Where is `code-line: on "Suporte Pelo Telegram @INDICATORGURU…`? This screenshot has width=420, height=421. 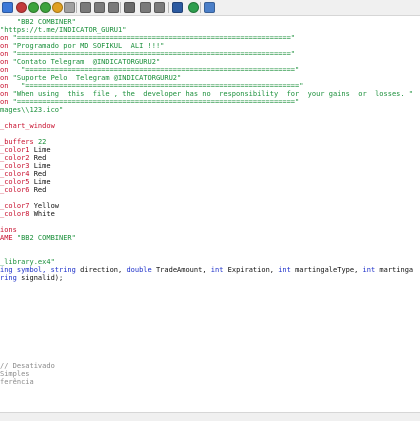 code-line: on "Suporte Pelo Telegram @INDICATORGURU… is located at coordinates (90, 78).